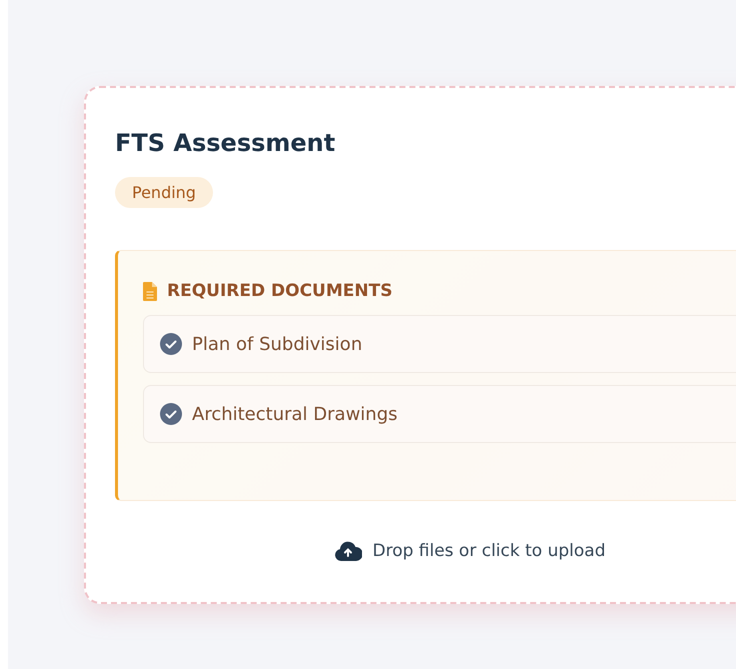  Describe the element at coordinates (295, 414) in the screenshot. I see `document-name: Architectural Drawings` at that location.